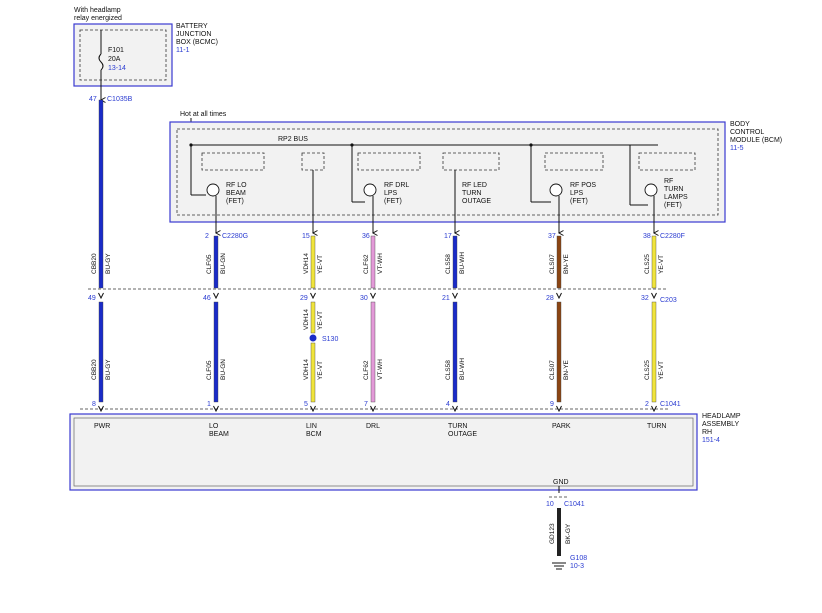 This screenshot has height=613, width=822. What do you see at coordinates (209, 370) in the screenshot?
I see `wire-lo-lower-circuit: CLF05` at bounding box center [209, 370].